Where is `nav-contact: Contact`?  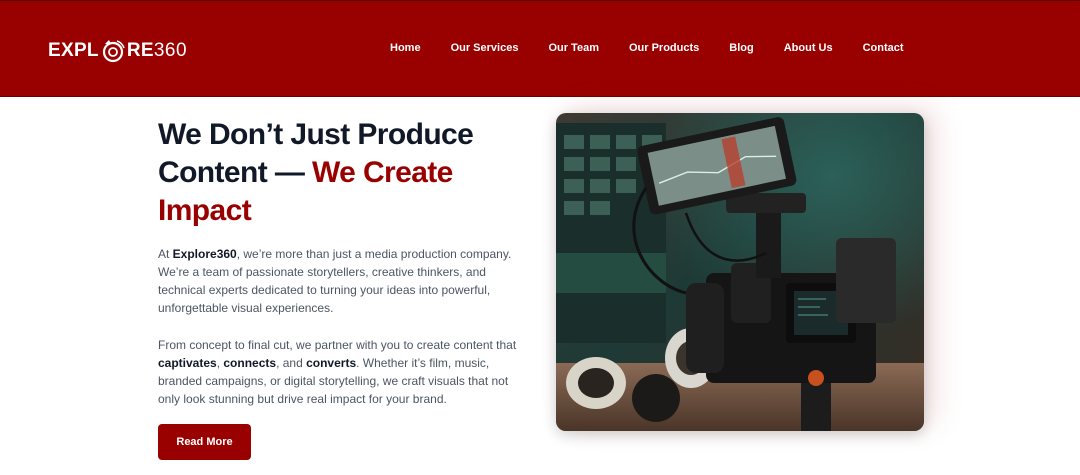
nav-contact: Contact is located at coordinates (883, 48).